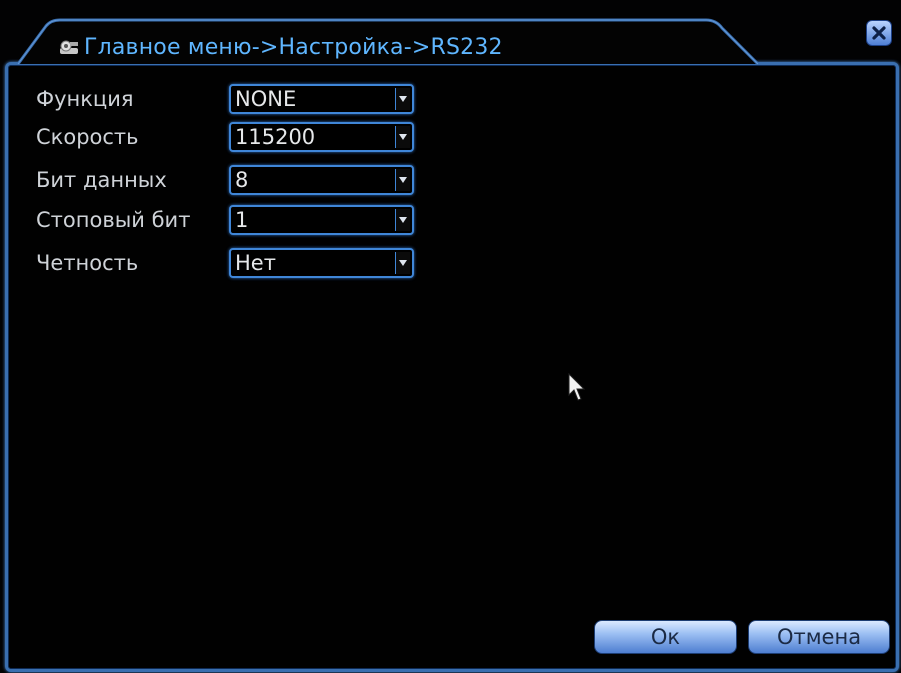 This screenshot has width=901, height=673. What do you see at coordinates (101, 180) in the screenshot?
I see `data-bits-label: Бит данных` at bounding box center [101, 180].